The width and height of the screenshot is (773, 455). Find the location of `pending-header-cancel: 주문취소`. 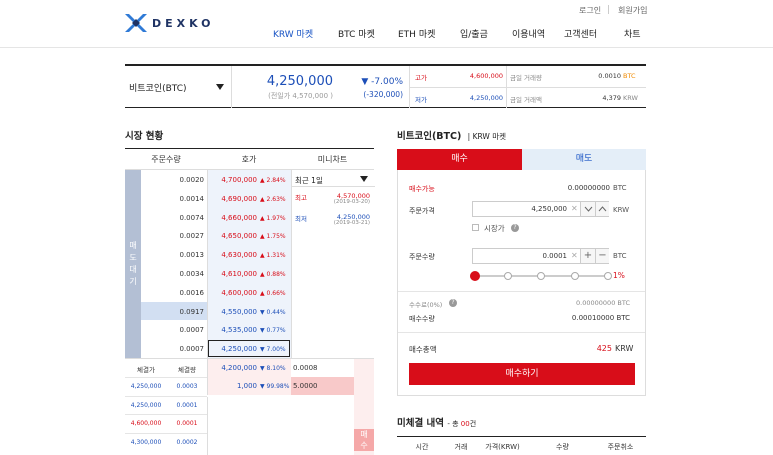

pending-header-cancel: 주문취소 is located at coordinates (620, 447).